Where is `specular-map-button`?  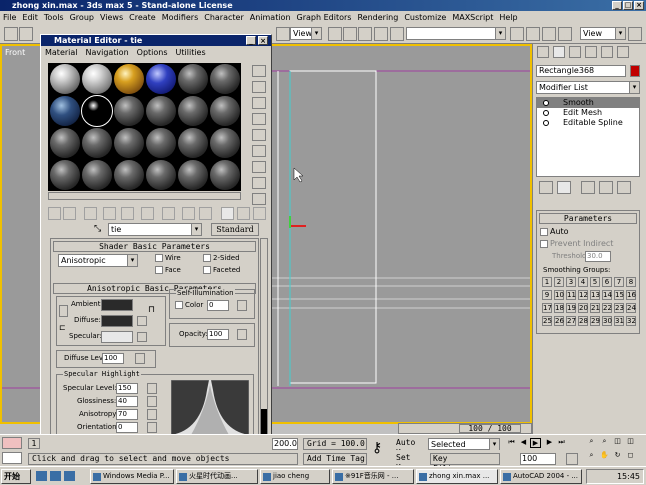 specular-map-button is located at coordinates (142, 337).